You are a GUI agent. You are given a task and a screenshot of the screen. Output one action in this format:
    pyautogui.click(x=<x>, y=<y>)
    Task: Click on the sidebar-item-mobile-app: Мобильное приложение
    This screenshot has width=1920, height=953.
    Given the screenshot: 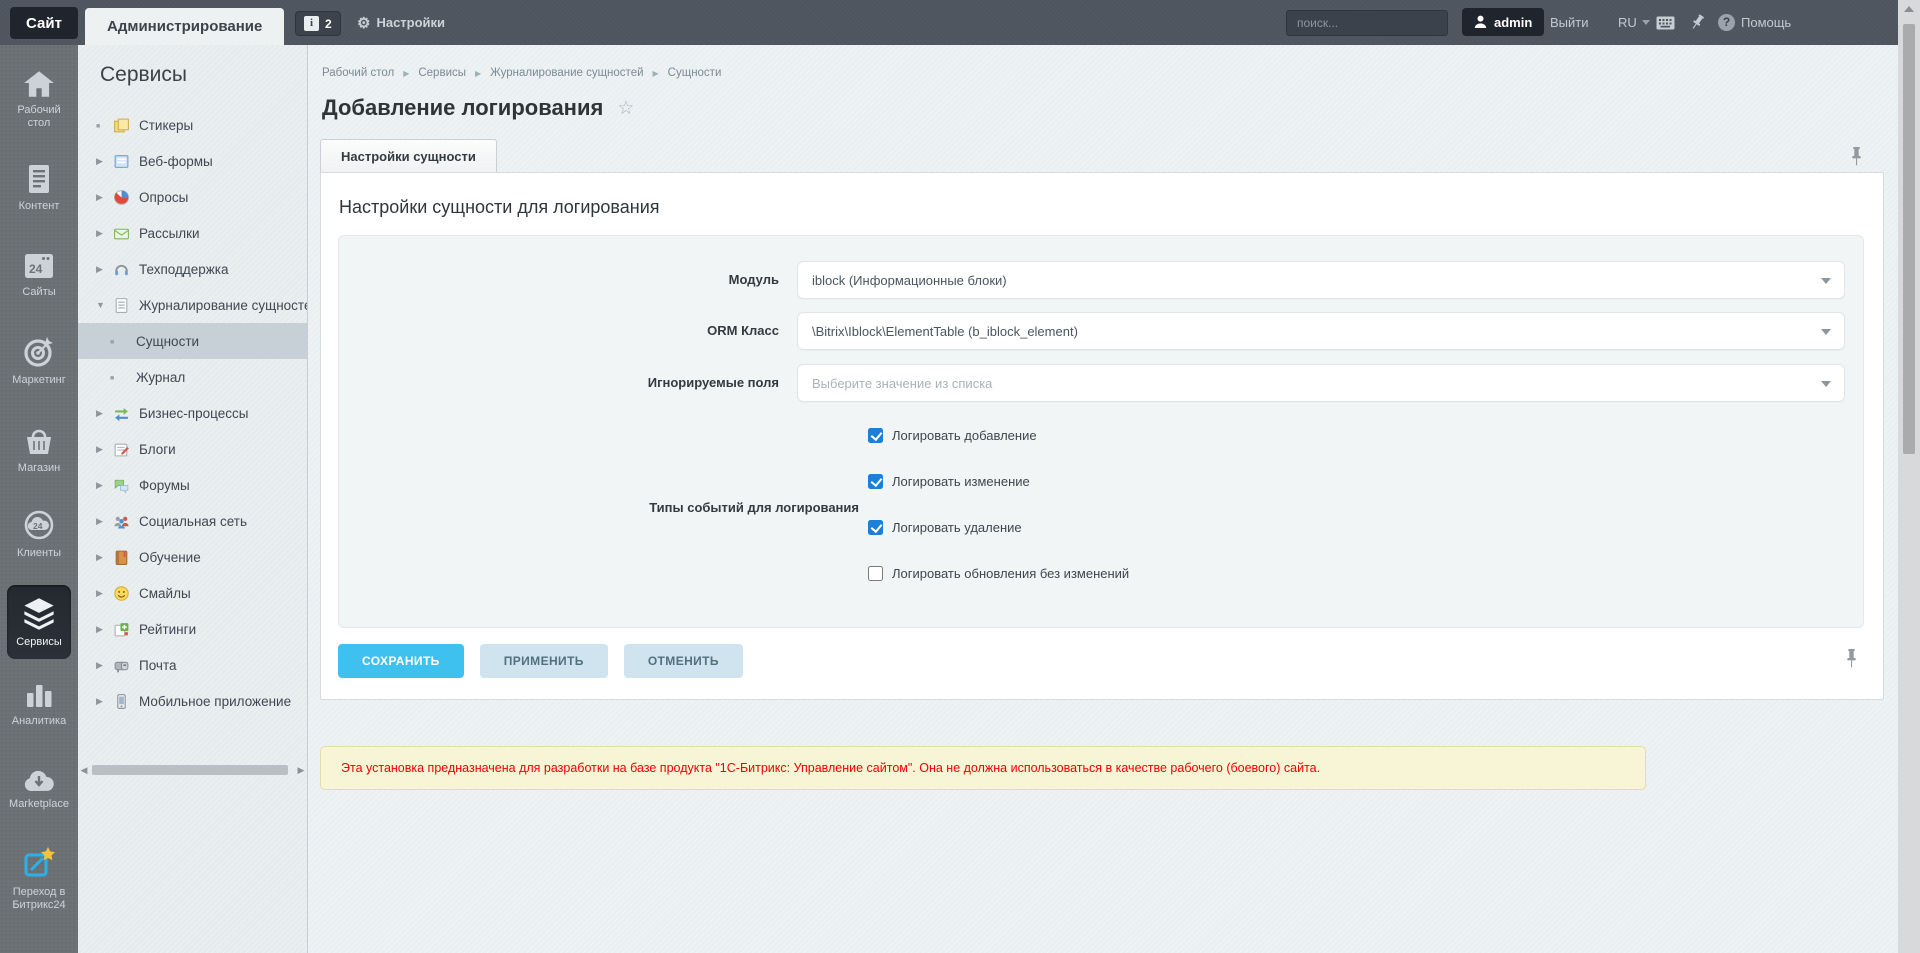 What is the action you would take?
    pyautogui.click(x=192, y=701)
    